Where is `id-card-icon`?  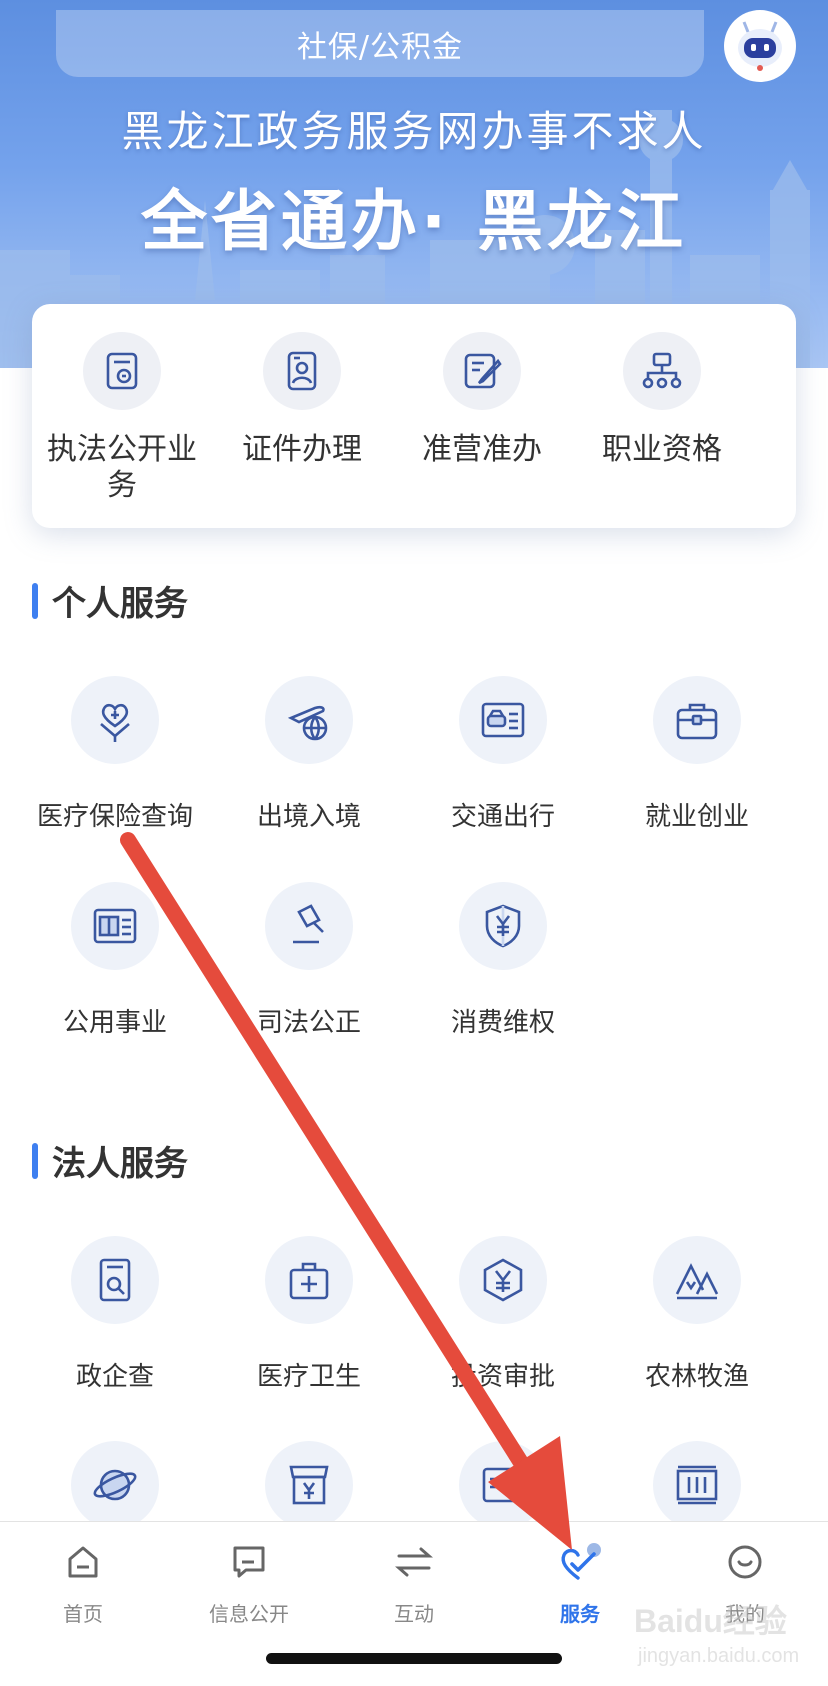
id-card-icon is located at coordinates (302, 371).